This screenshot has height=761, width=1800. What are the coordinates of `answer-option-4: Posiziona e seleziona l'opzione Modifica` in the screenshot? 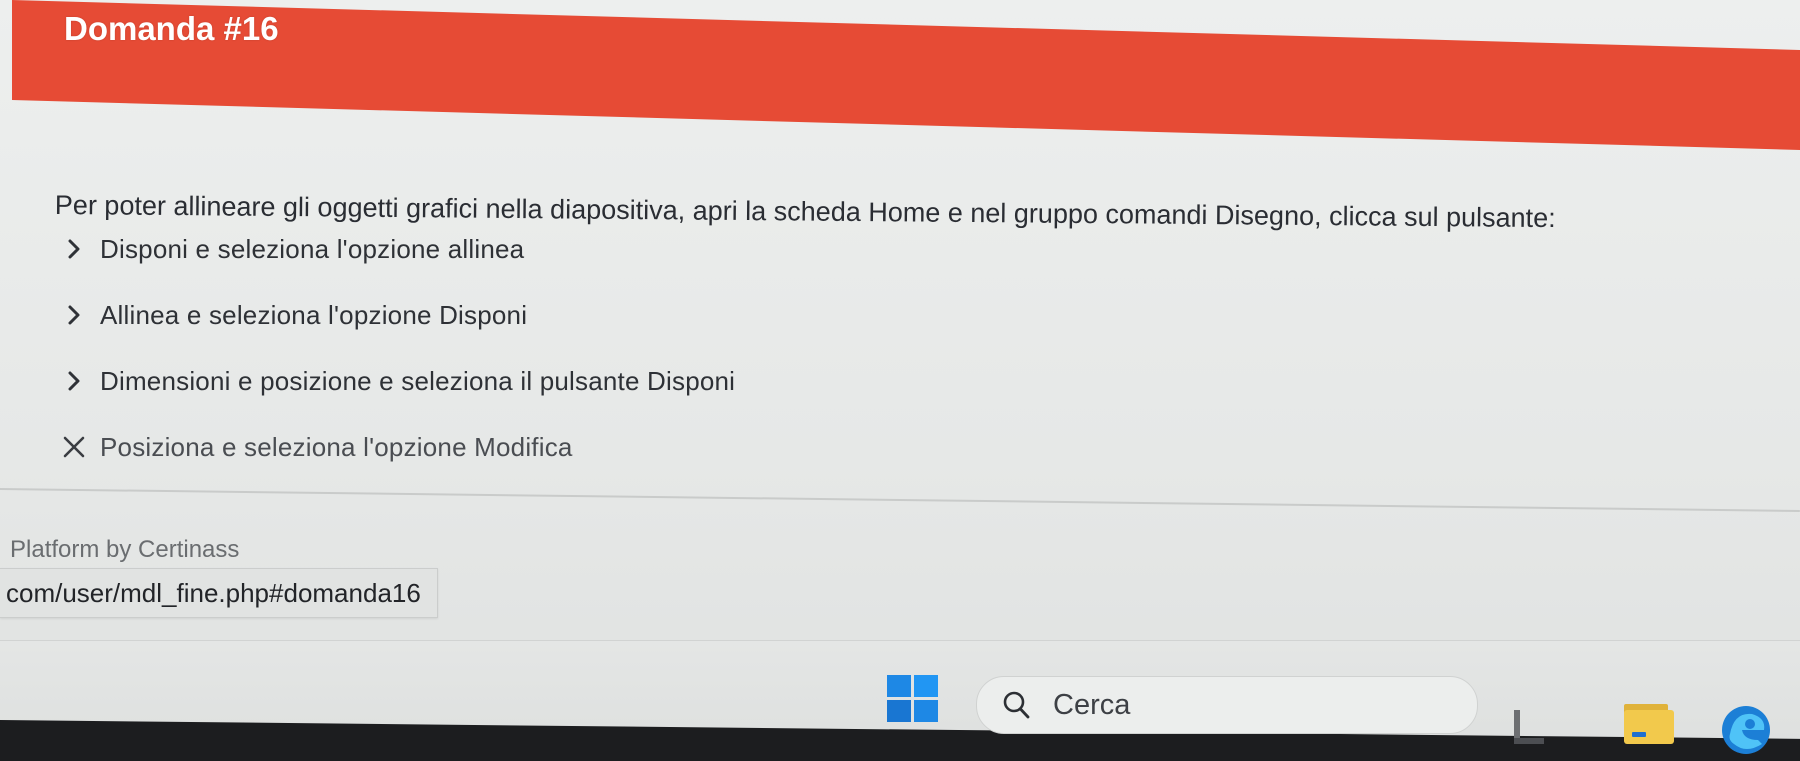 It's located at (498, 447).